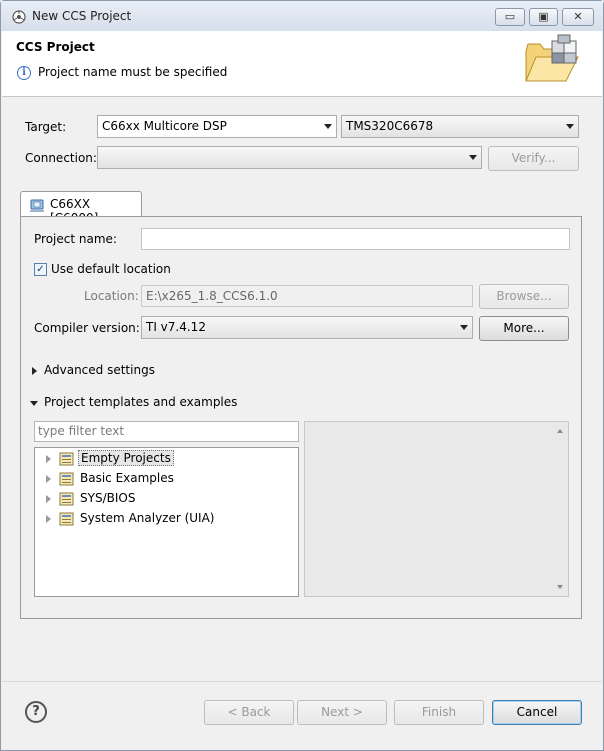 The image size is (604, 751). What do you see at coordinates (133, 72) in the screenshot?
I see `status-message: Project name must be specified` at bounding box center [133, 72].